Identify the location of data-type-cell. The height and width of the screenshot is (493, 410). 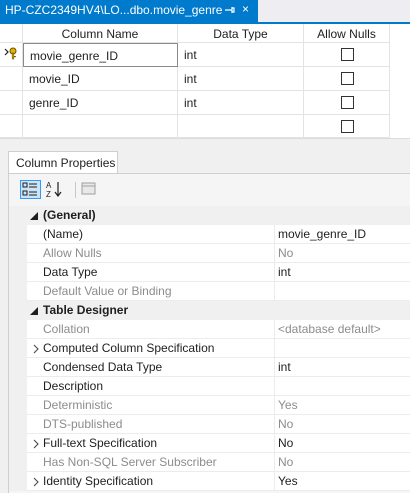
(241, 126).